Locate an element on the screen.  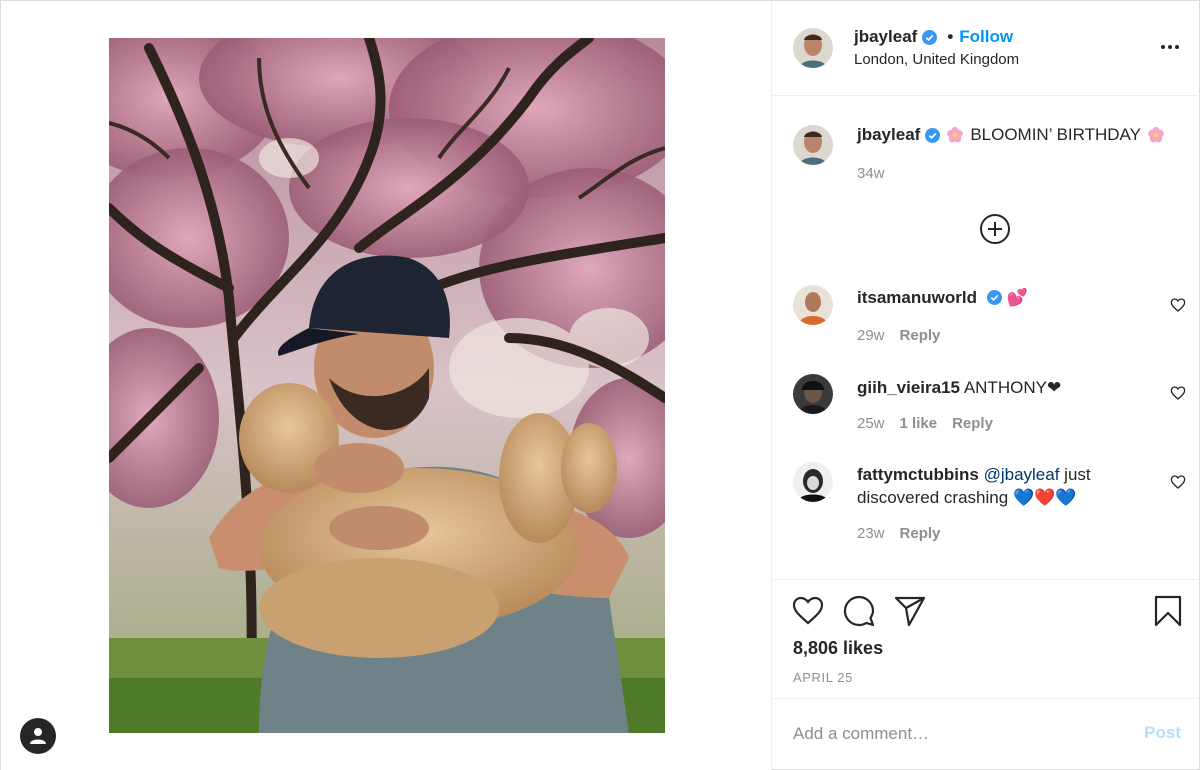
caption-username: jbayleaf is located at coordinates (888, 135).